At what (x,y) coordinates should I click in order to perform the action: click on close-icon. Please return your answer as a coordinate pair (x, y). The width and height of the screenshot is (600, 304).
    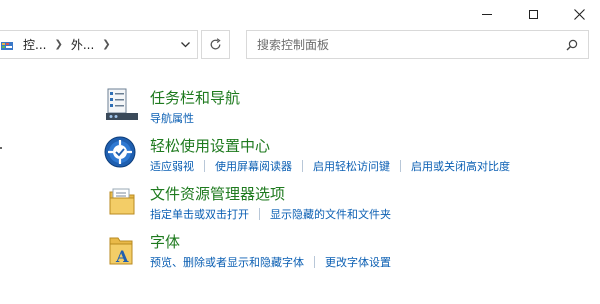
    Looking at the image, I should click on (579, 14).